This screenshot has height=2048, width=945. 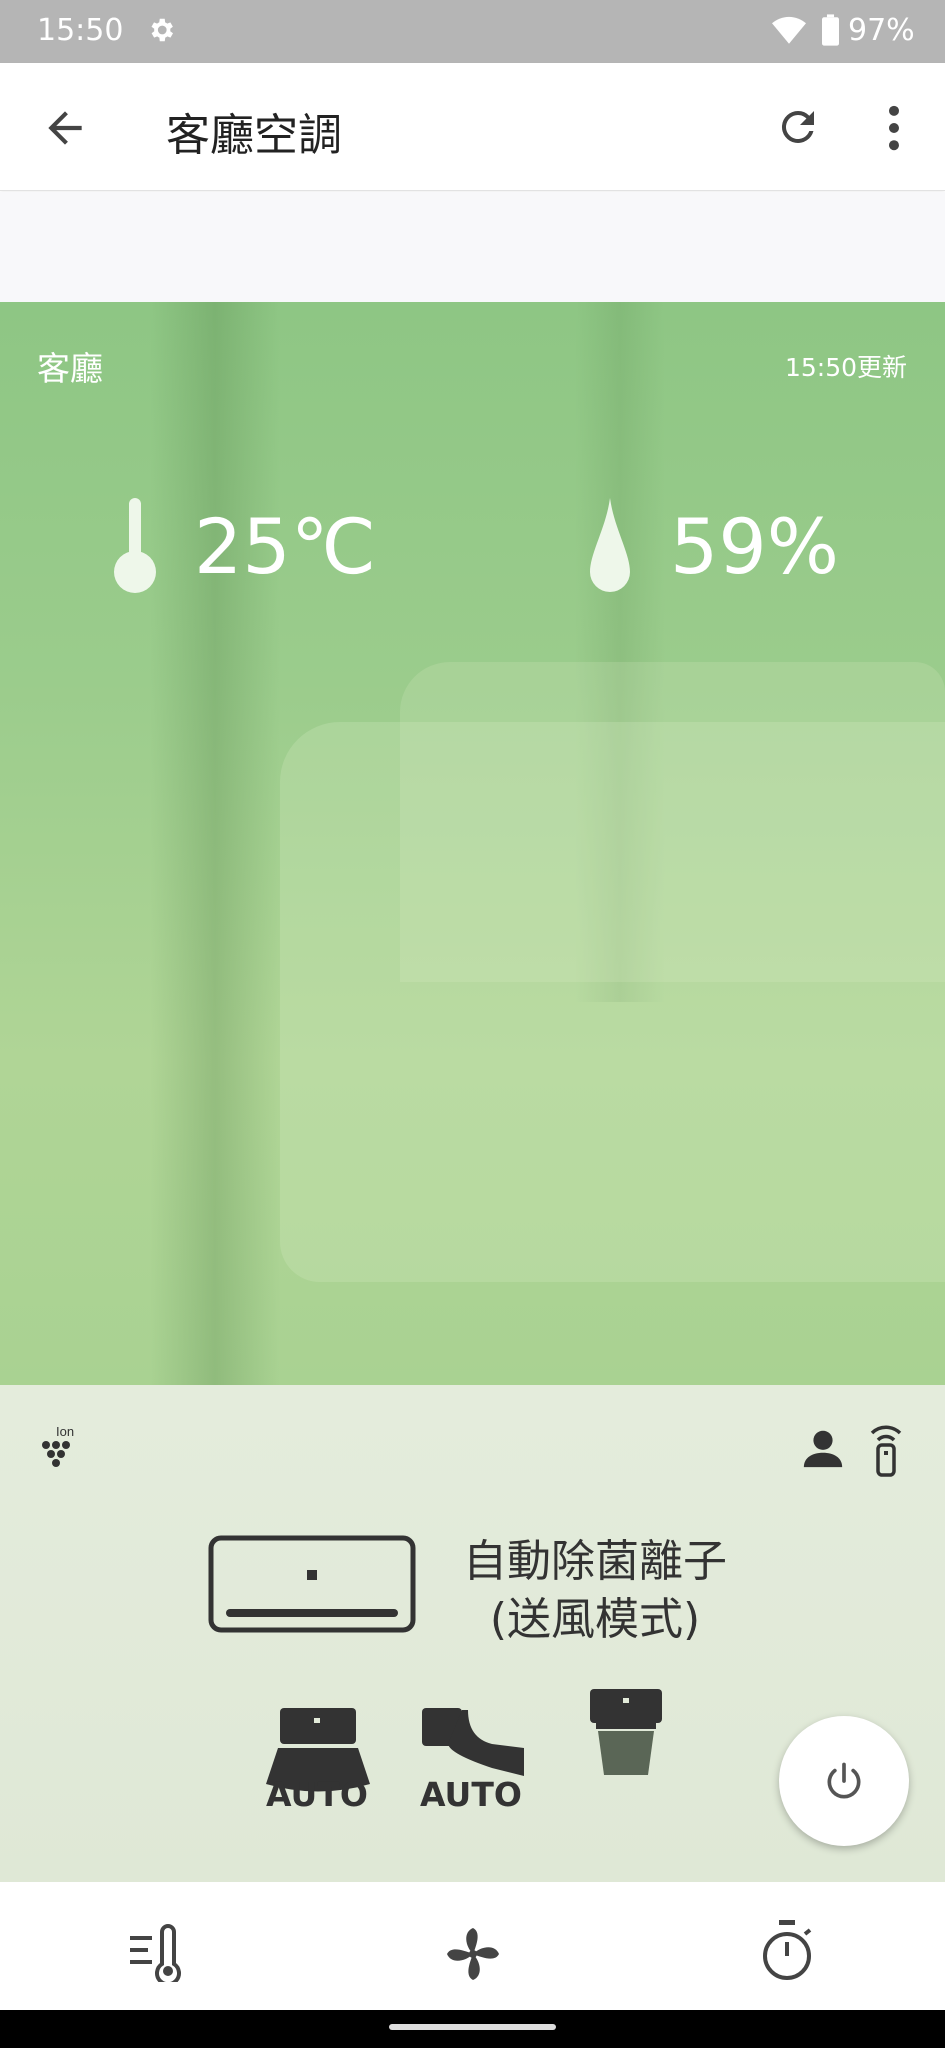 I want to click on temperature-value: 25℃, so click(x=285, y=546).